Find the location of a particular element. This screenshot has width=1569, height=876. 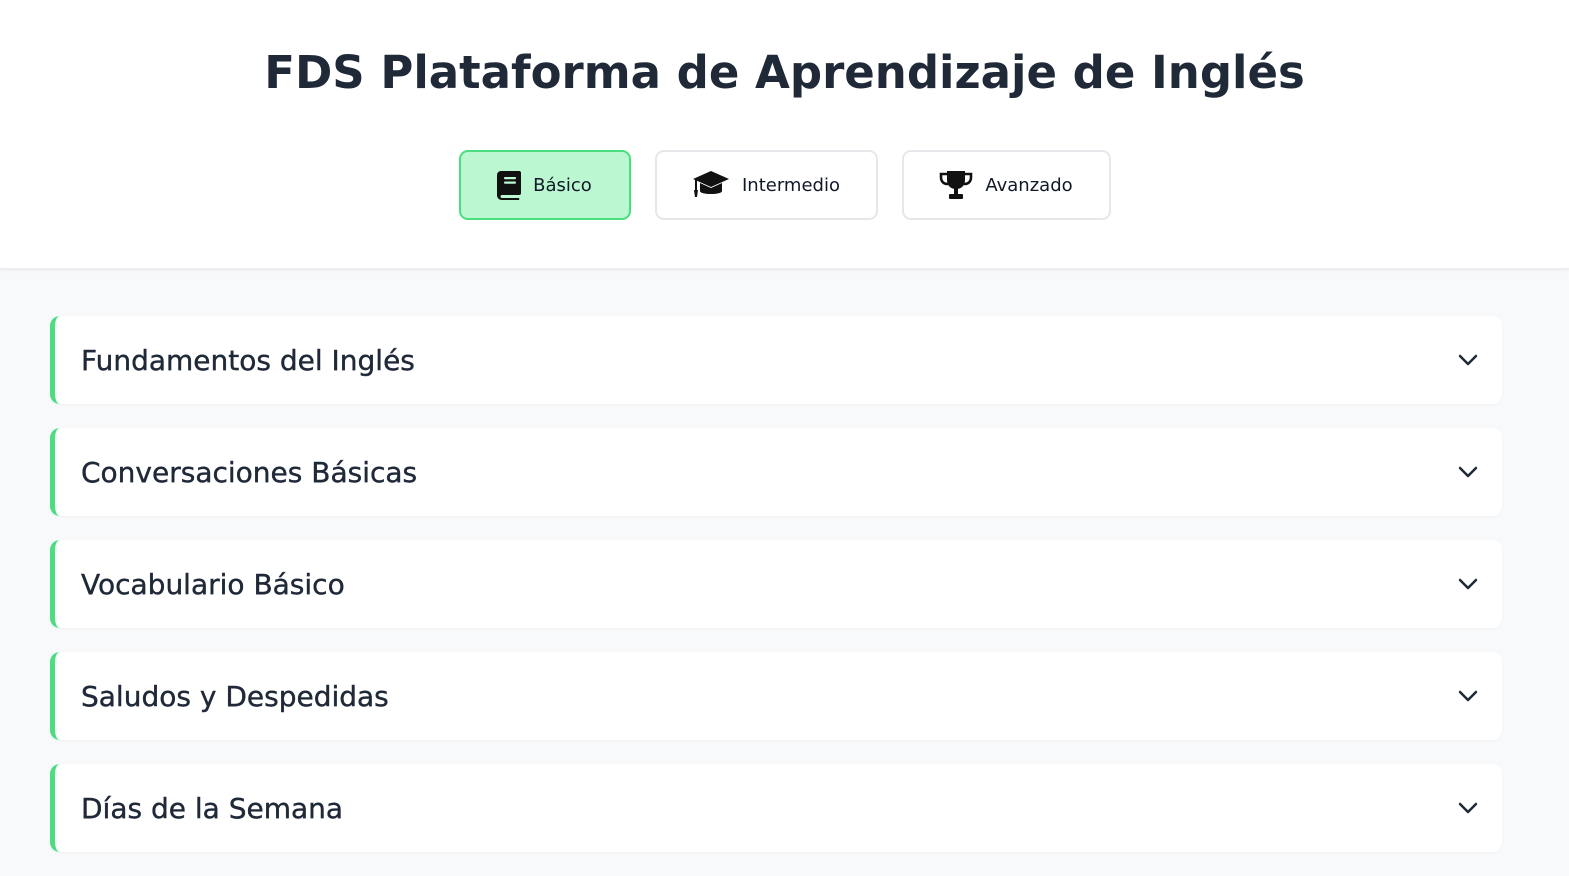

tab-intermedio-label: Intermedio is located at coordinates (791, 185).